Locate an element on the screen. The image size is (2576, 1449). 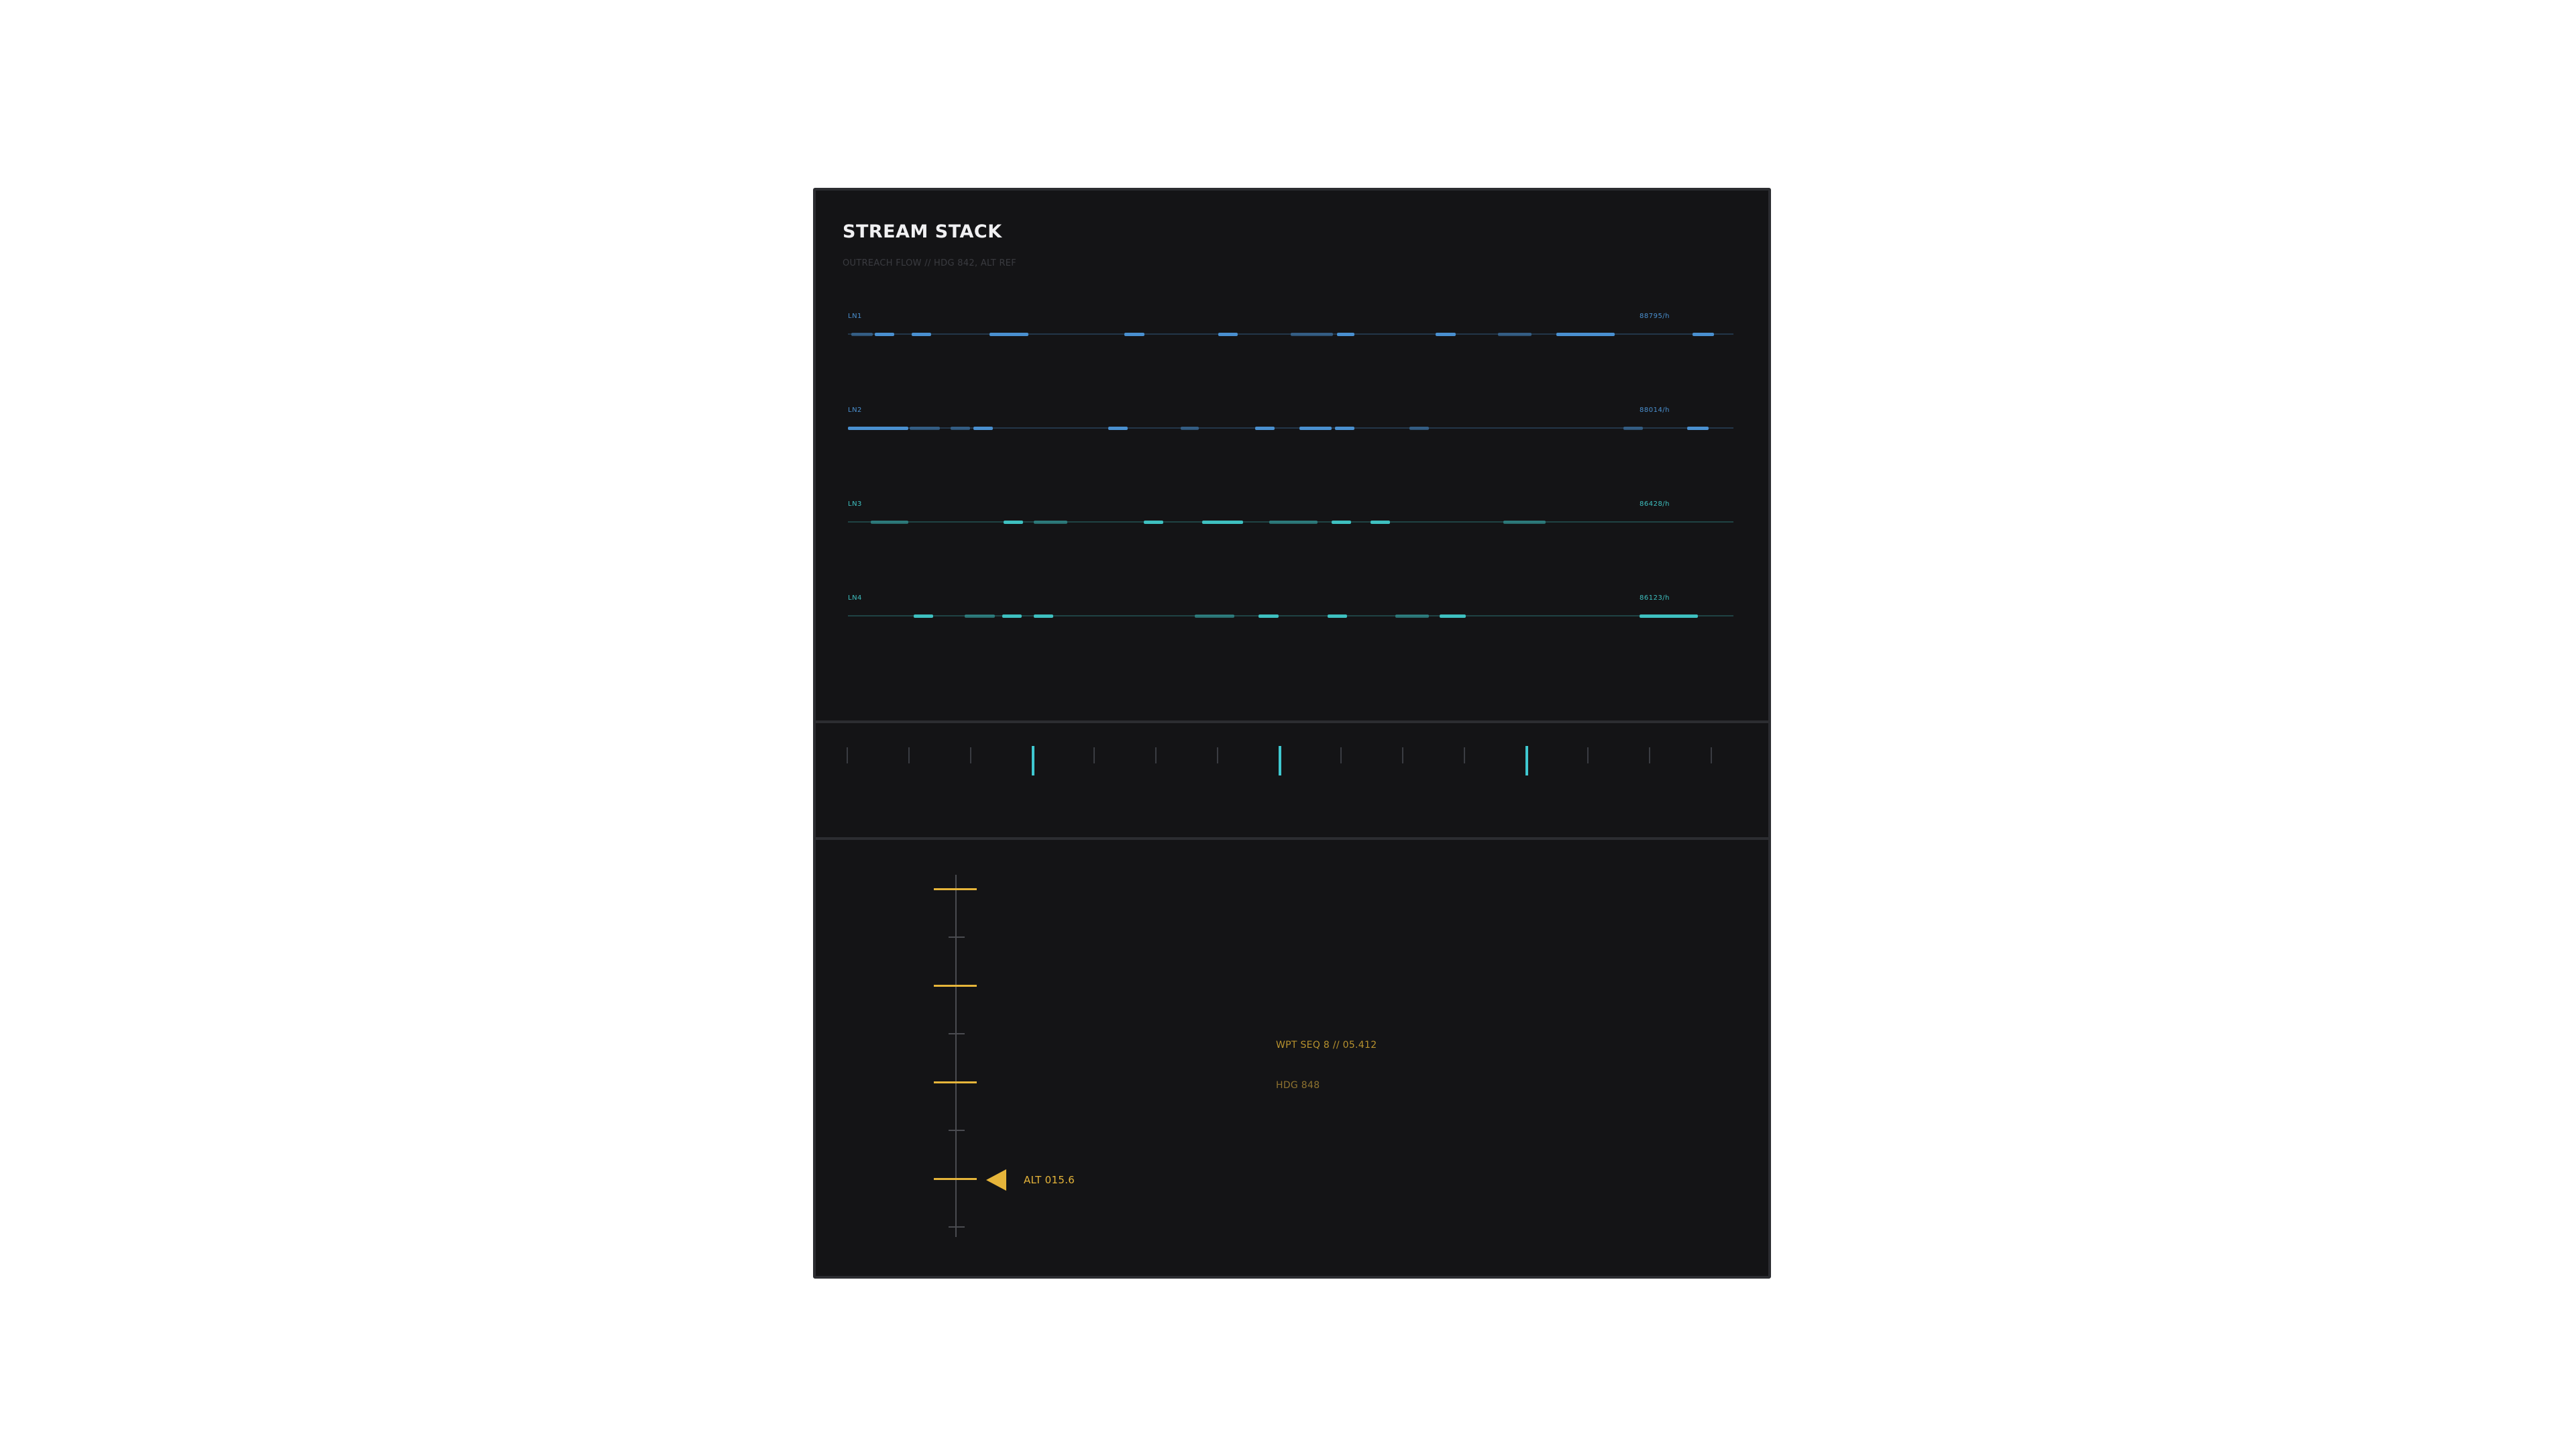
panel-title: STREAM STACK is located at coordinates (922, 231).